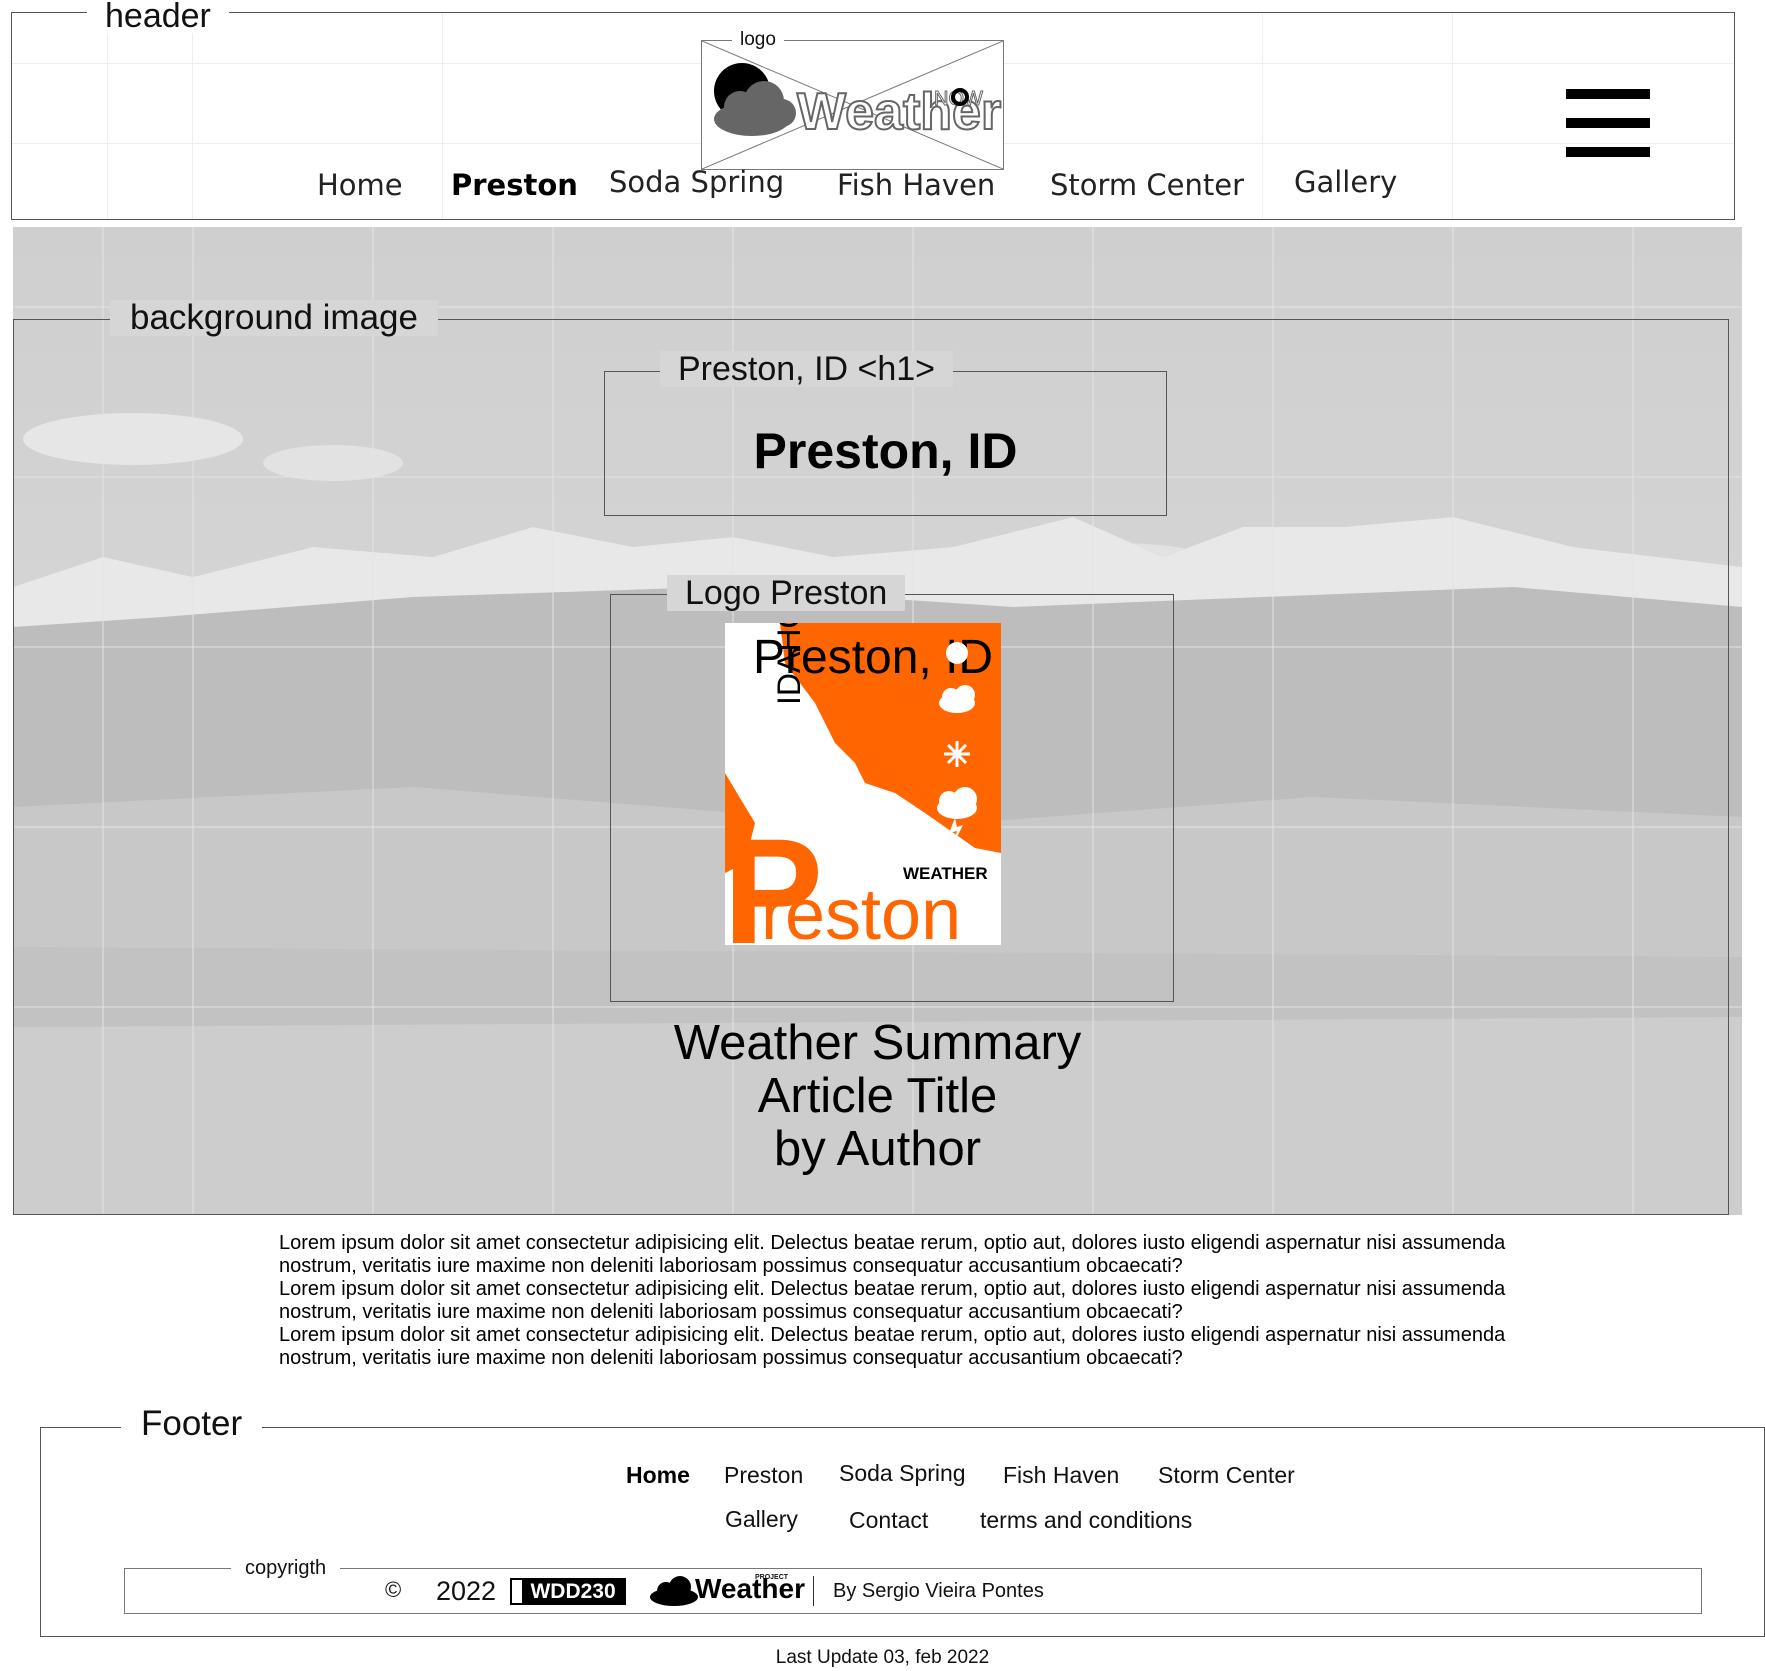  Describe the element at coordinates (888, 1520) in the screenshot. I see `footer-nav-contact: Contact` at that location.